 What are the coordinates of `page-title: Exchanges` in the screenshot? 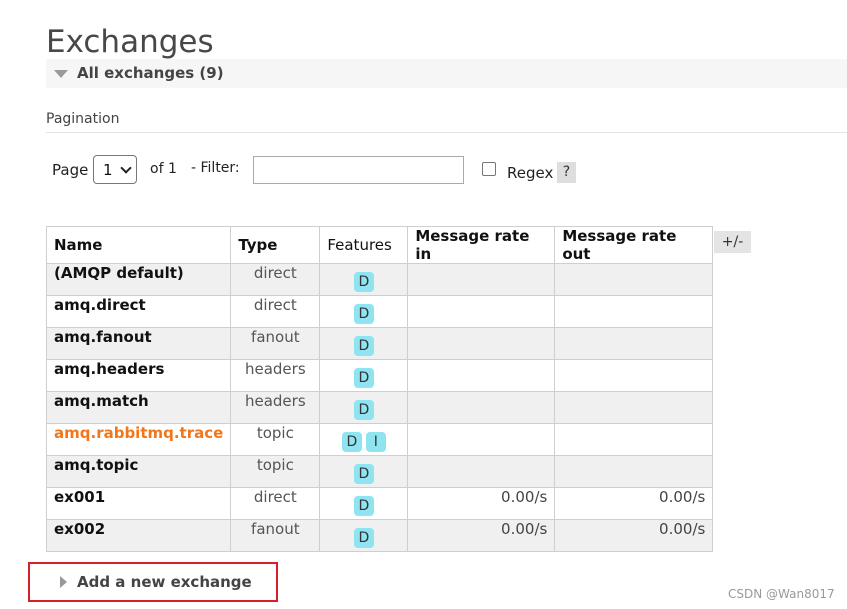 It's located at (130, 42).